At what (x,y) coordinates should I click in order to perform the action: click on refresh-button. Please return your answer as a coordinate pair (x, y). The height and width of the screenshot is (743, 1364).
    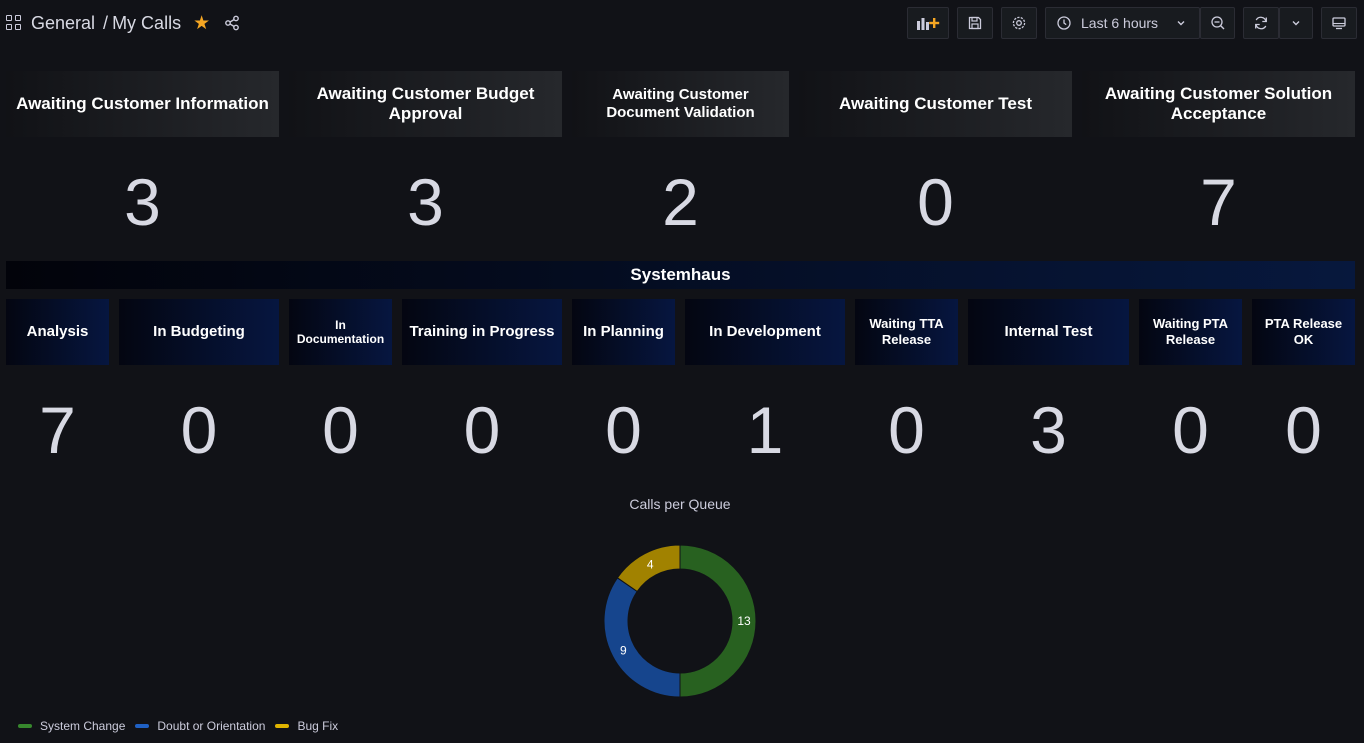
    Looking at the image, I should click on (1261, 23).